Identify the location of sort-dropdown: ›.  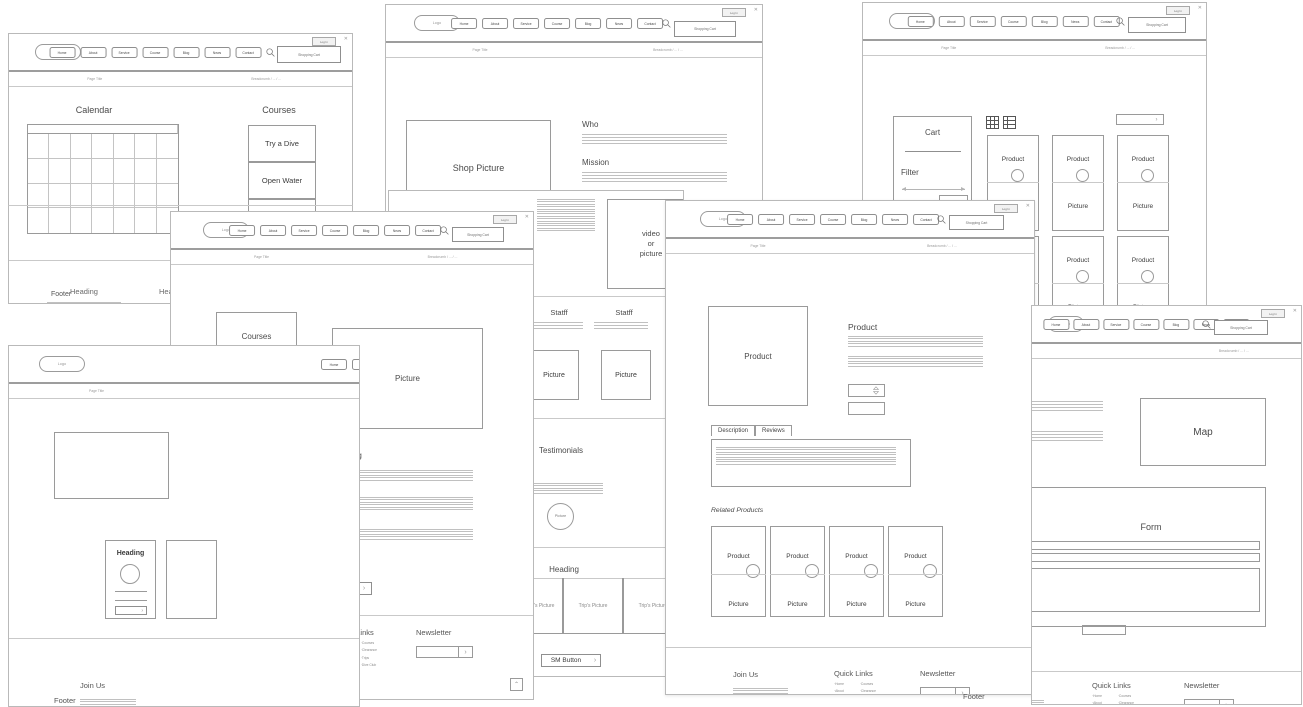
(1140, 119).